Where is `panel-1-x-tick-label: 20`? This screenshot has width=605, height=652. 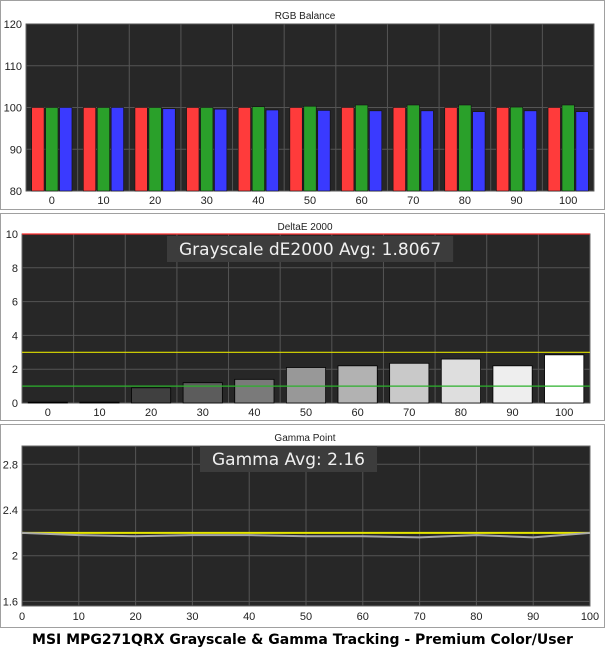
panel-1-x-tick-label: 20 is located at coordinates (155, 201).